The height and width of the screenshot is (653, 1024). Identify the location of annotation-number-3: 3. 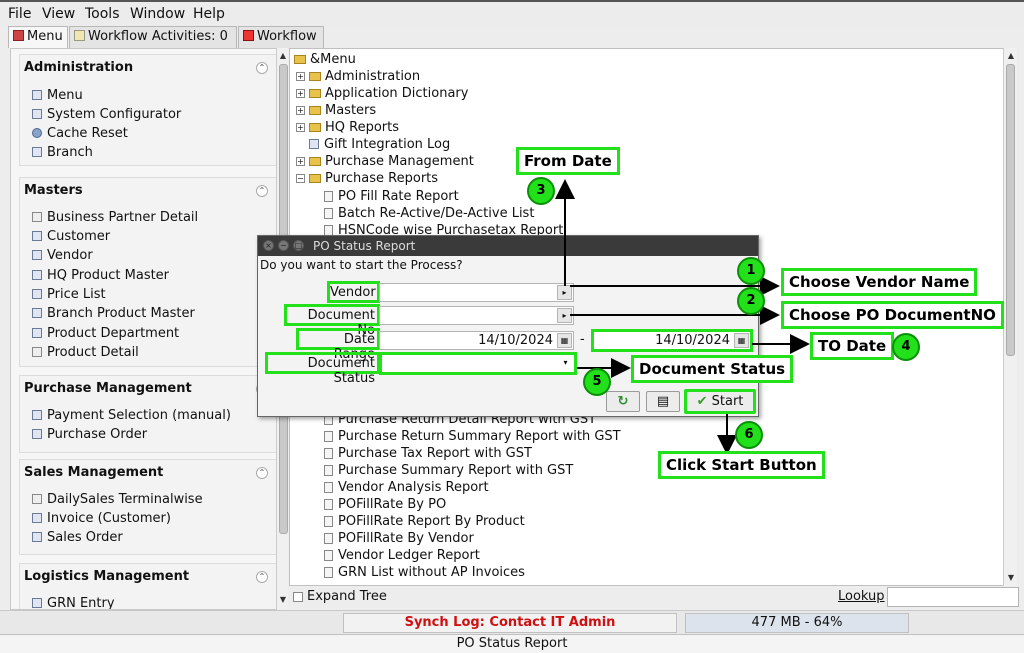
(541, 191).